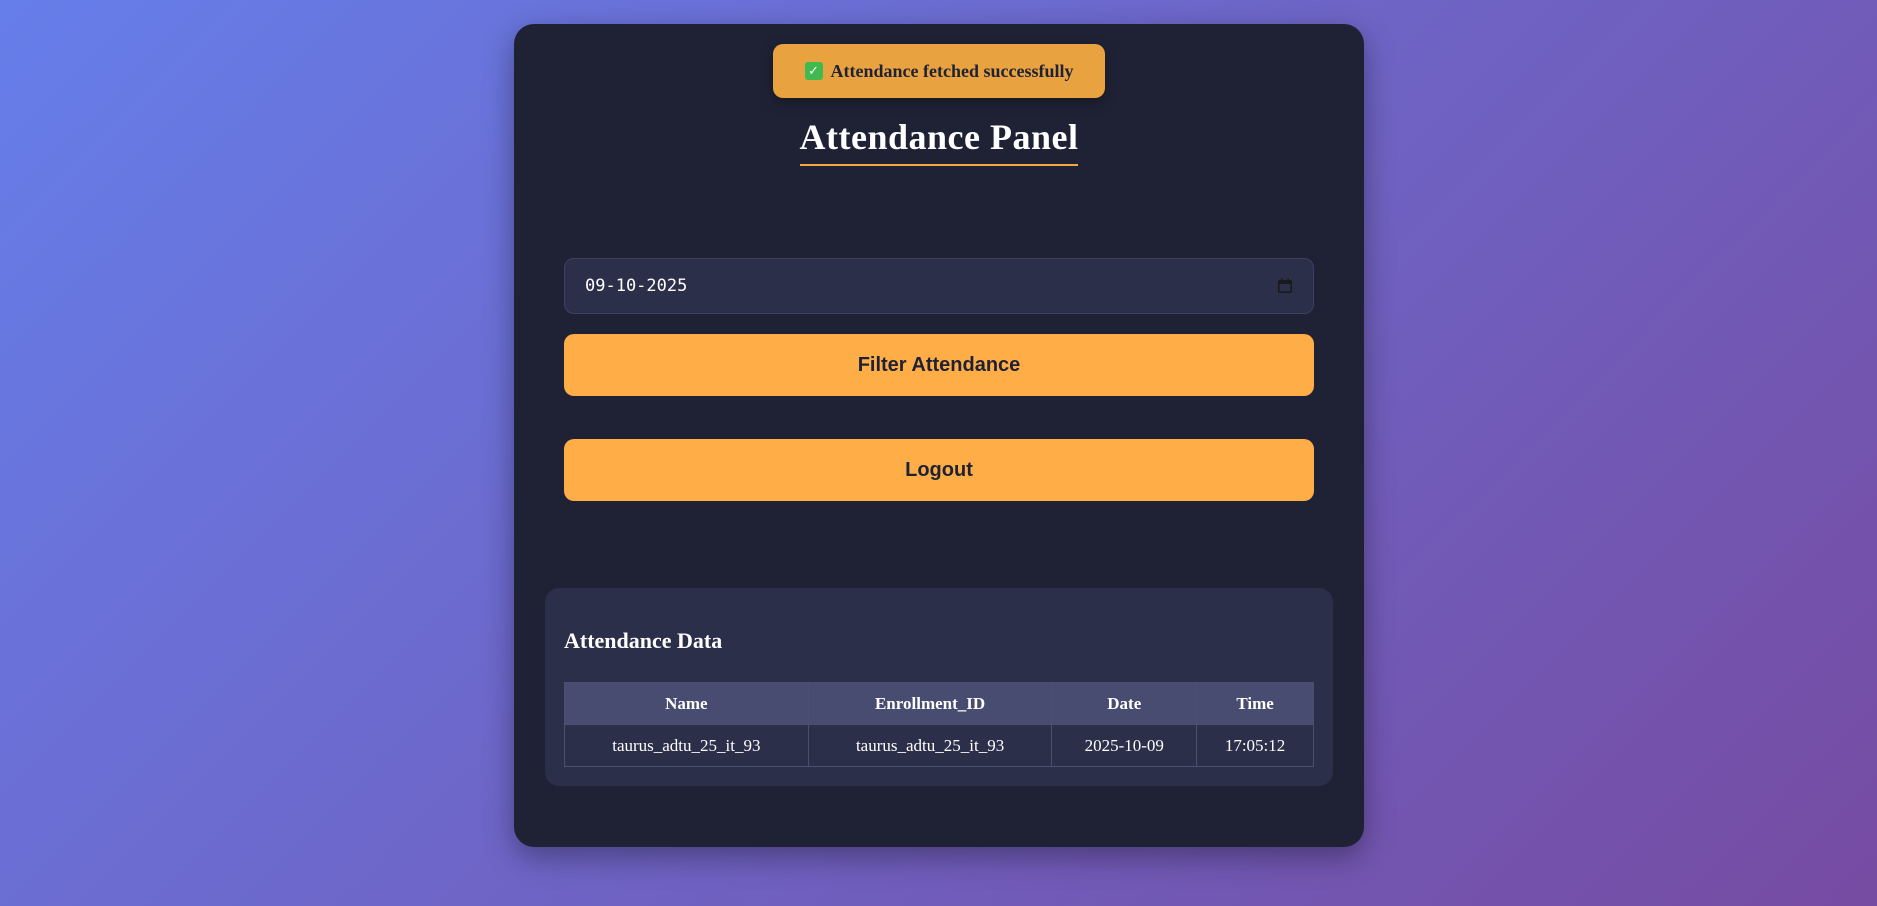 This screenshot has height=906, width=1877. I want to click on toast-message: Attendance fetched successfully, so click(952, 70).